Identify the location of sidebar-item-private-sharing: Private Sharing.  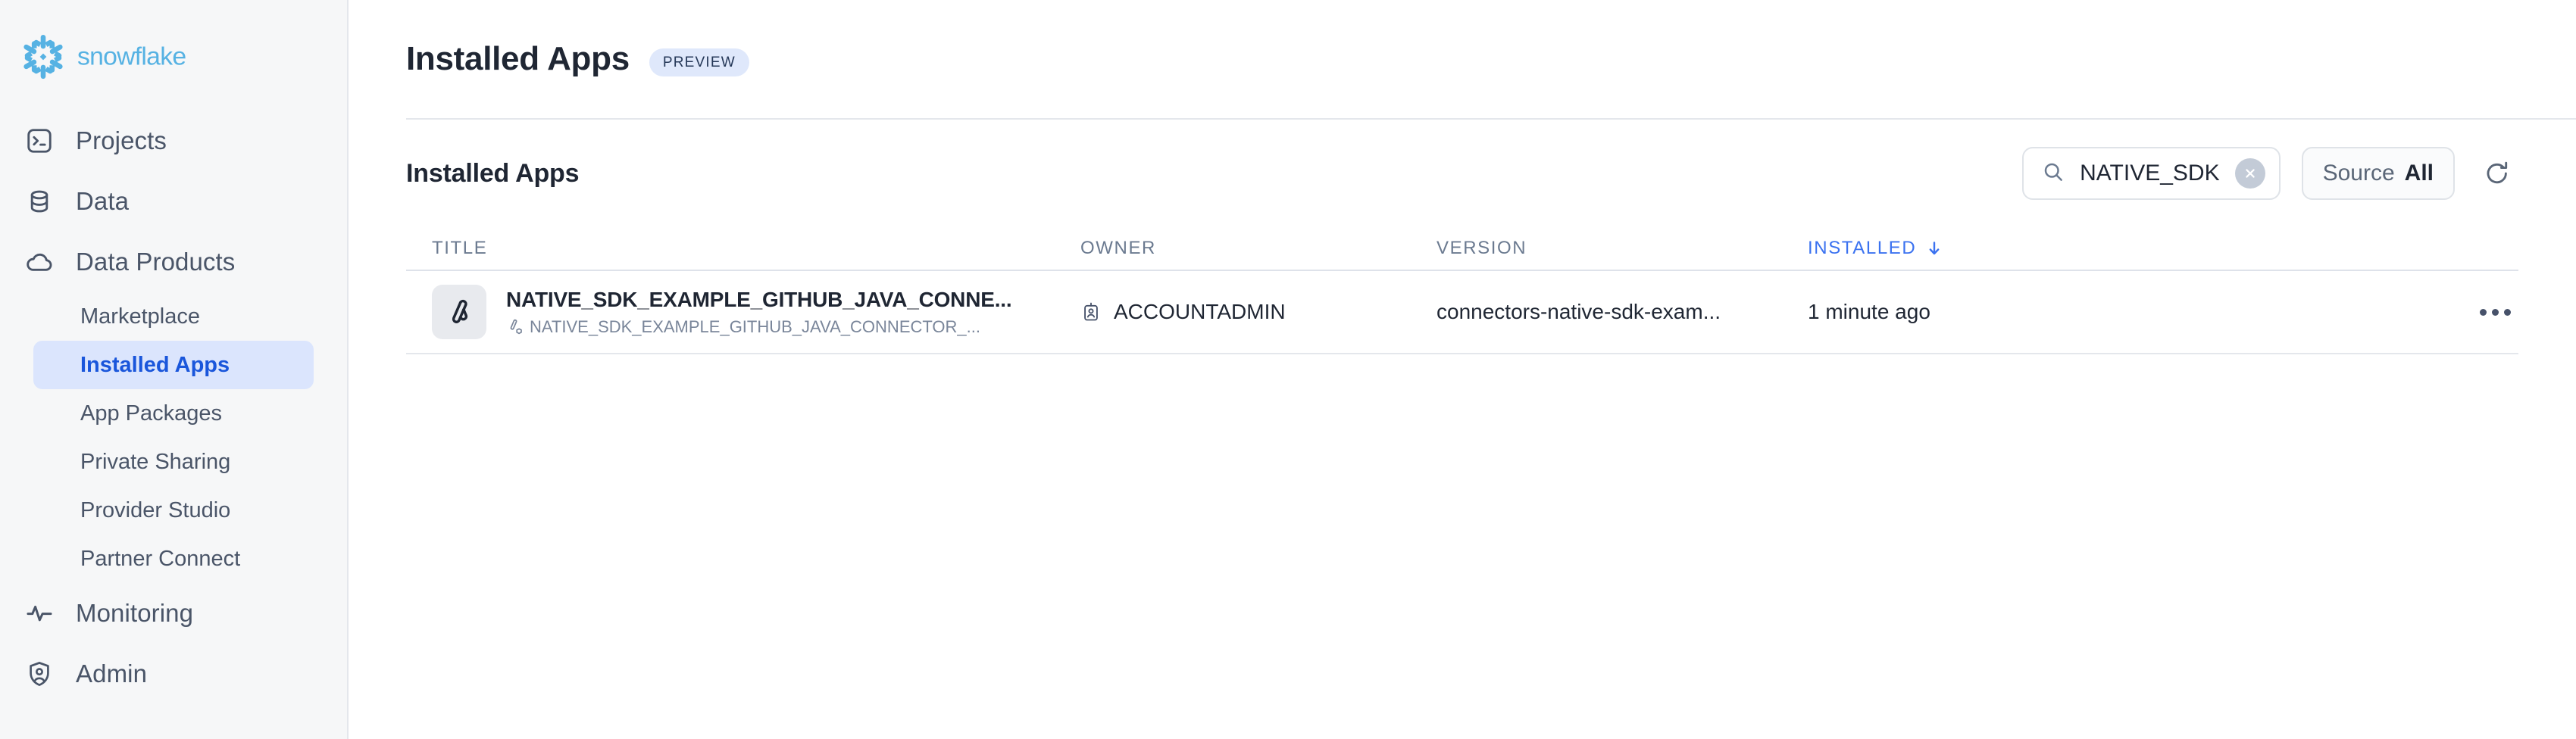
(174, 462).